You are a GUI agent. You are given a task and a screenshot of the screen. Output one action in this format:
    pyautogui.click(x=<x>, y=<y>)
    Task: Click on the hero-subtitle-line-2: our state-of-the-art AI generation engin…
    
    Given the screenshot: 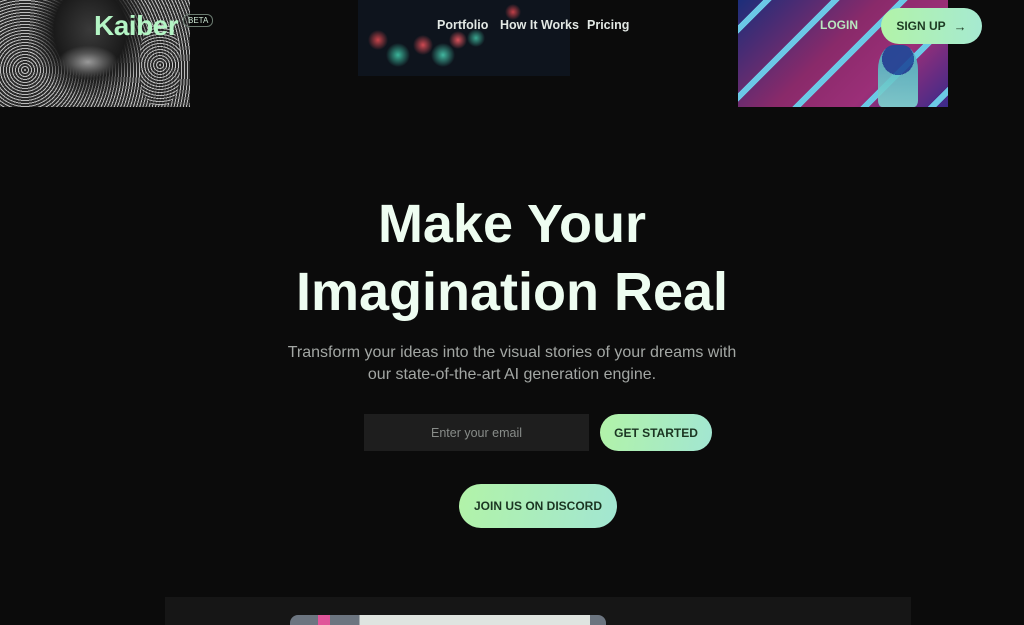 What is the action you would take?
    pyautogui.click(x=512, y=374)
    